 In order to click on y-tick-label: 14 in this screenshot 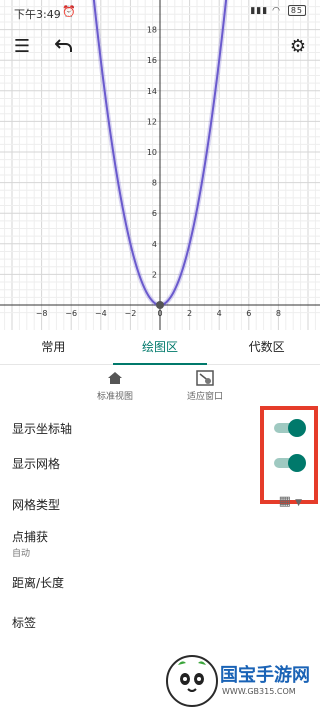, I will do `click(152, 91)`.